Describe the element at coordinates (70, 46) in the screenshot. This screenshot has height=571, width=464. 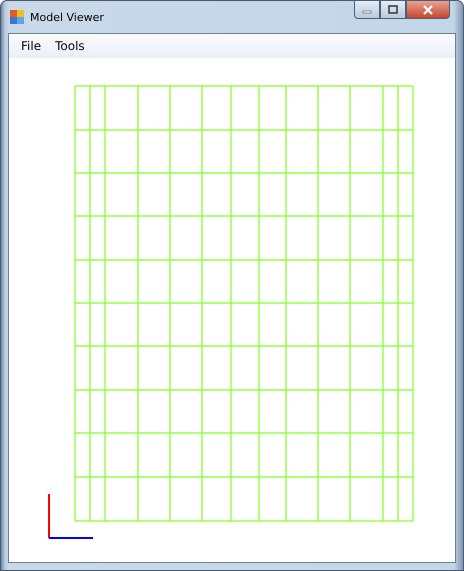
I see `menu-item: Tools` at that location.